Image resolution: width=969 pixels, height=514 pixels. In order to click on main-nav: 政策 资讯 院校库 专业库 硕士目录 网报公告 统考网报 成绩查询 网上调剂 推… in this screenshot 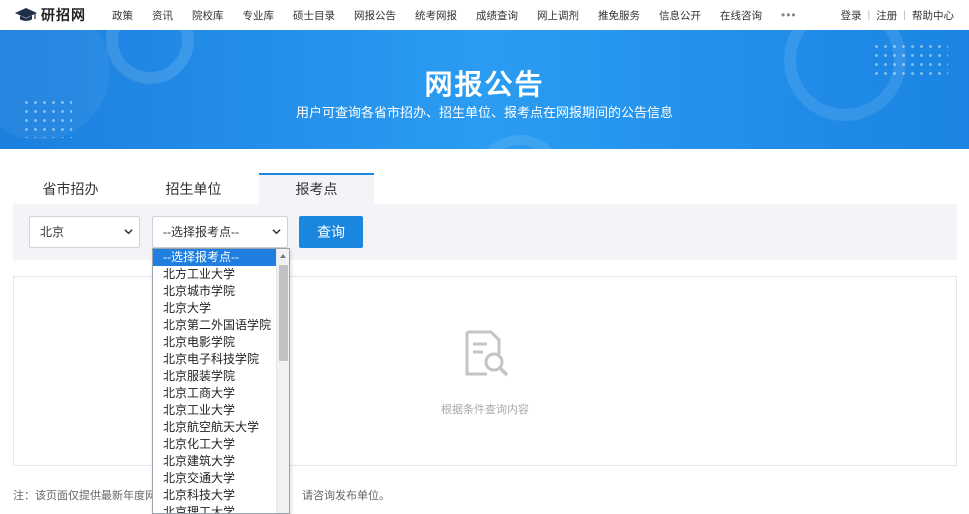, I will do `click(454, 15)`.